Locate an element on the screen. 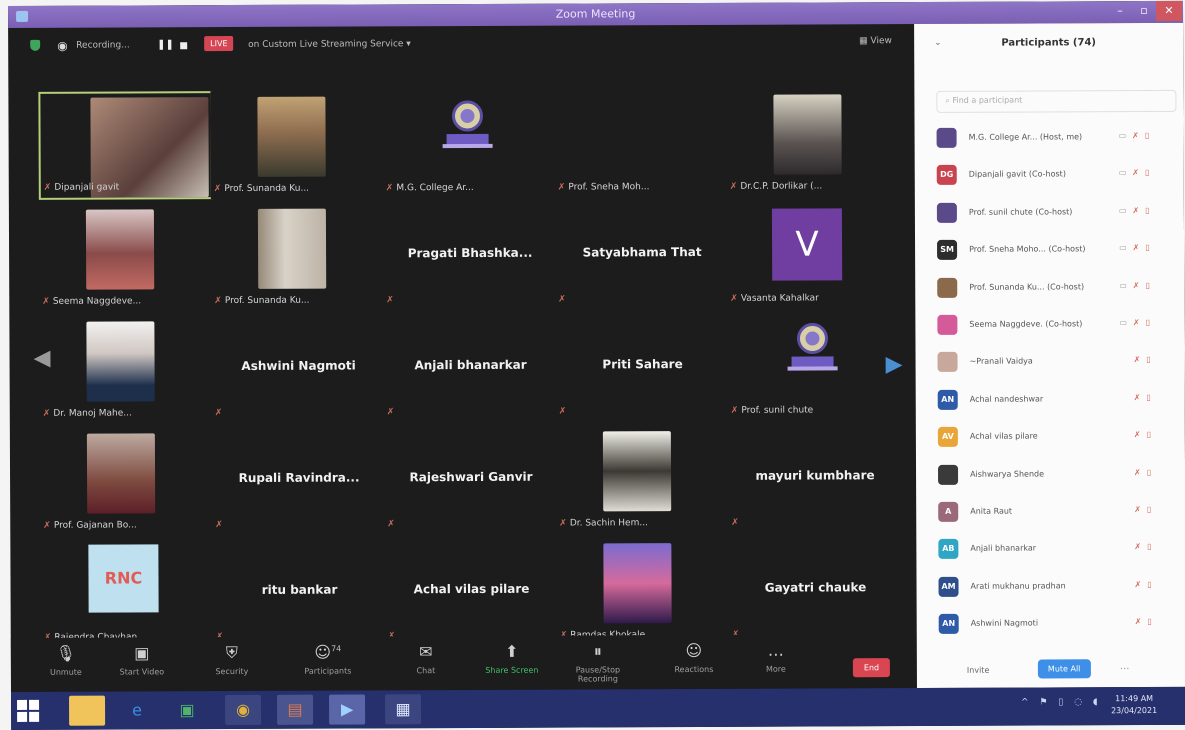  participant-row: M.G. College Ar... (Host, me) ▭✗▯ is located at coordinates (1058, 139).